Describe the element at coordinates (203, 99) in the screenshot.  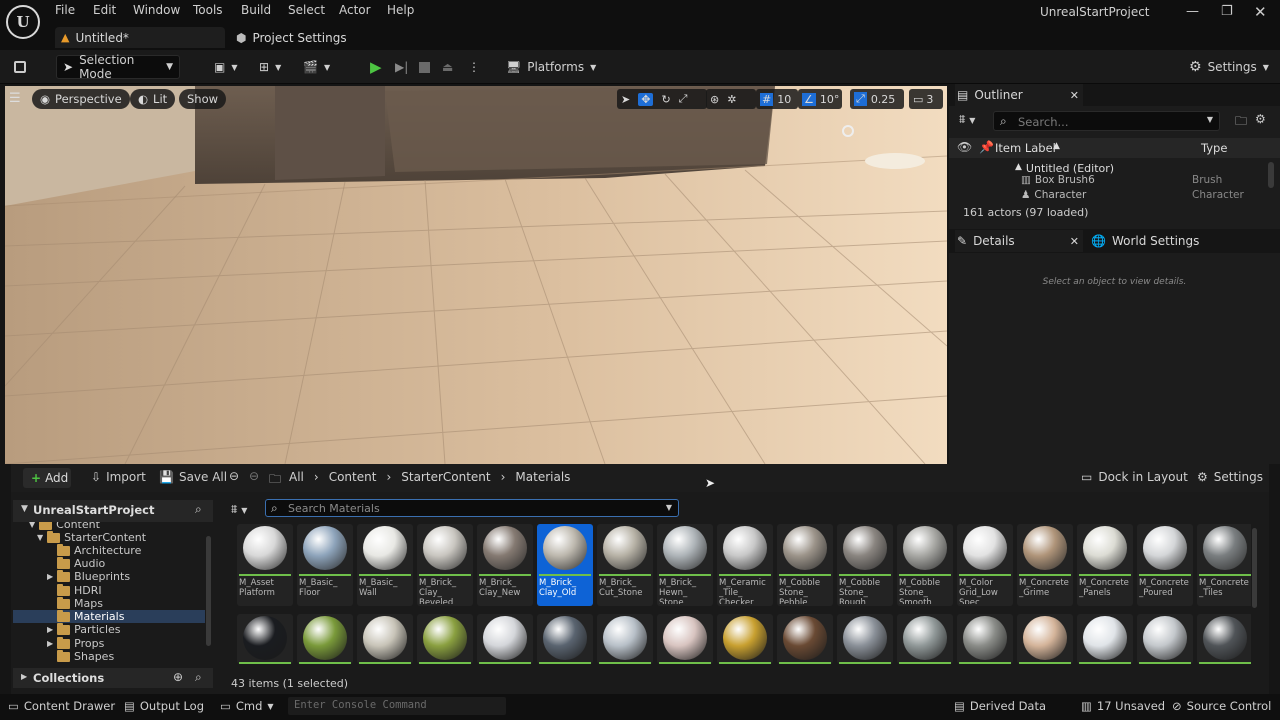
I see `show-button: Show` at that location.